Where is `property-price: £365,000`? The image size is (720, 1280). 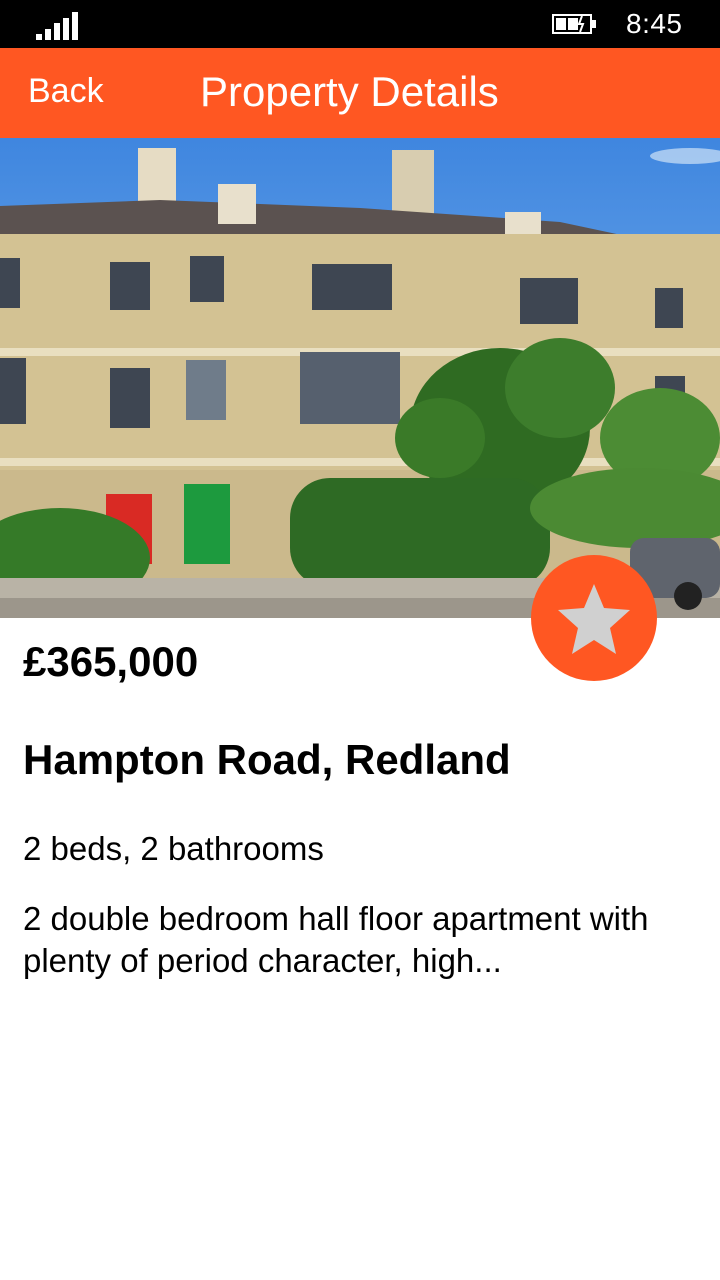
property-price: £365,000 is located at coordinates (111, 661).